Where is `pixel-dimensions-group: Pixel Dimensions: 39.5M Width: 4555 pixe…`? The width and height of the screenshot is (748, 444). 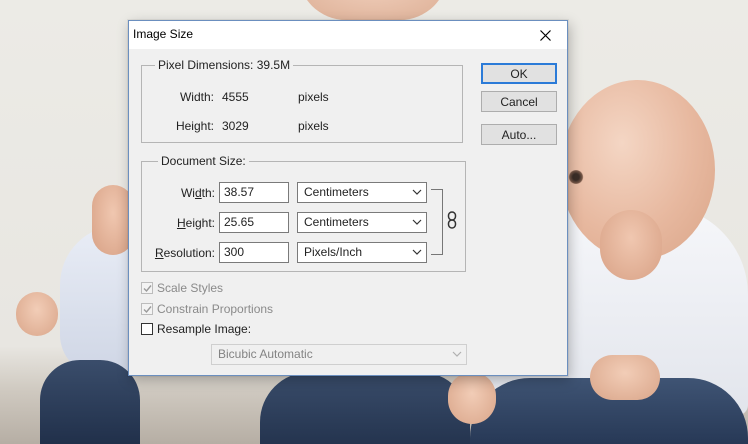 pixel-dimensions-group: Pixel Dimensions: 39.5M Width: 4555 pixe… is located at coordinates (302, 100).